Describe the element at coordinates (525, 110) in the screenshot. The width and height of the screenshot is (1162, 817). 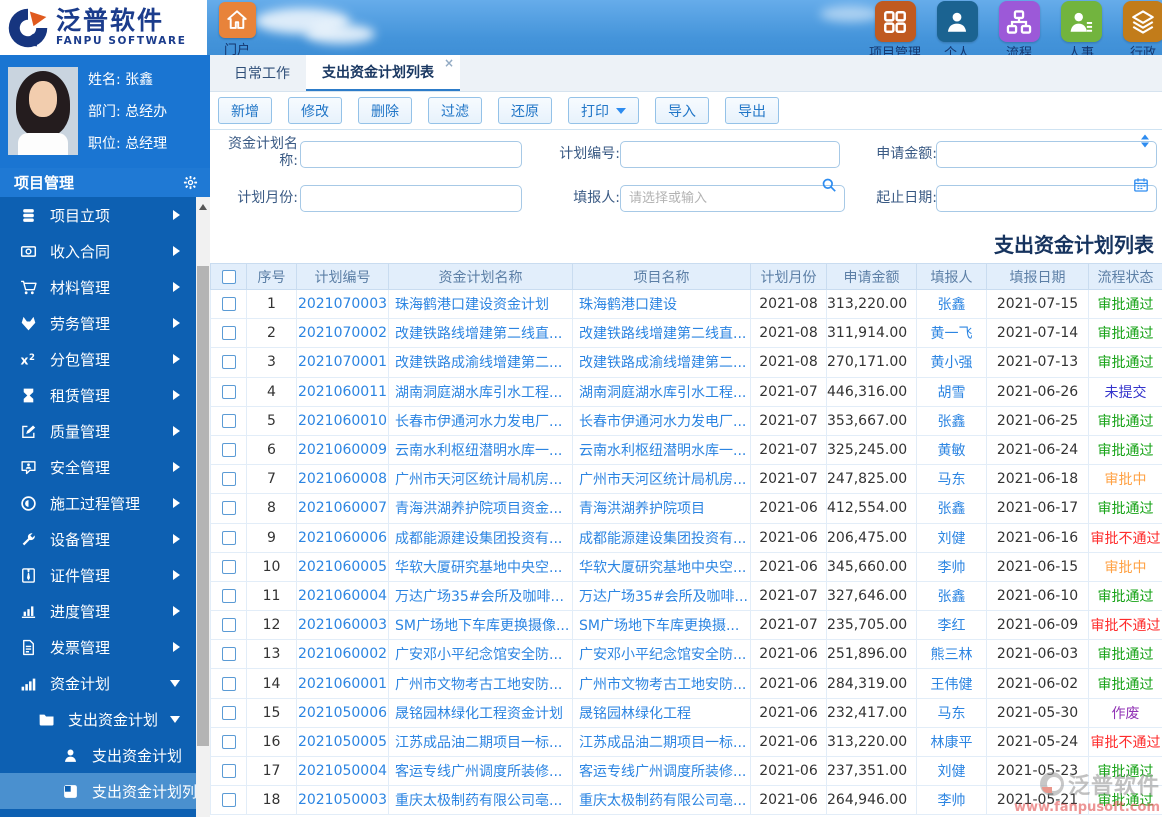
I see `还原-button: 还原` at that location.